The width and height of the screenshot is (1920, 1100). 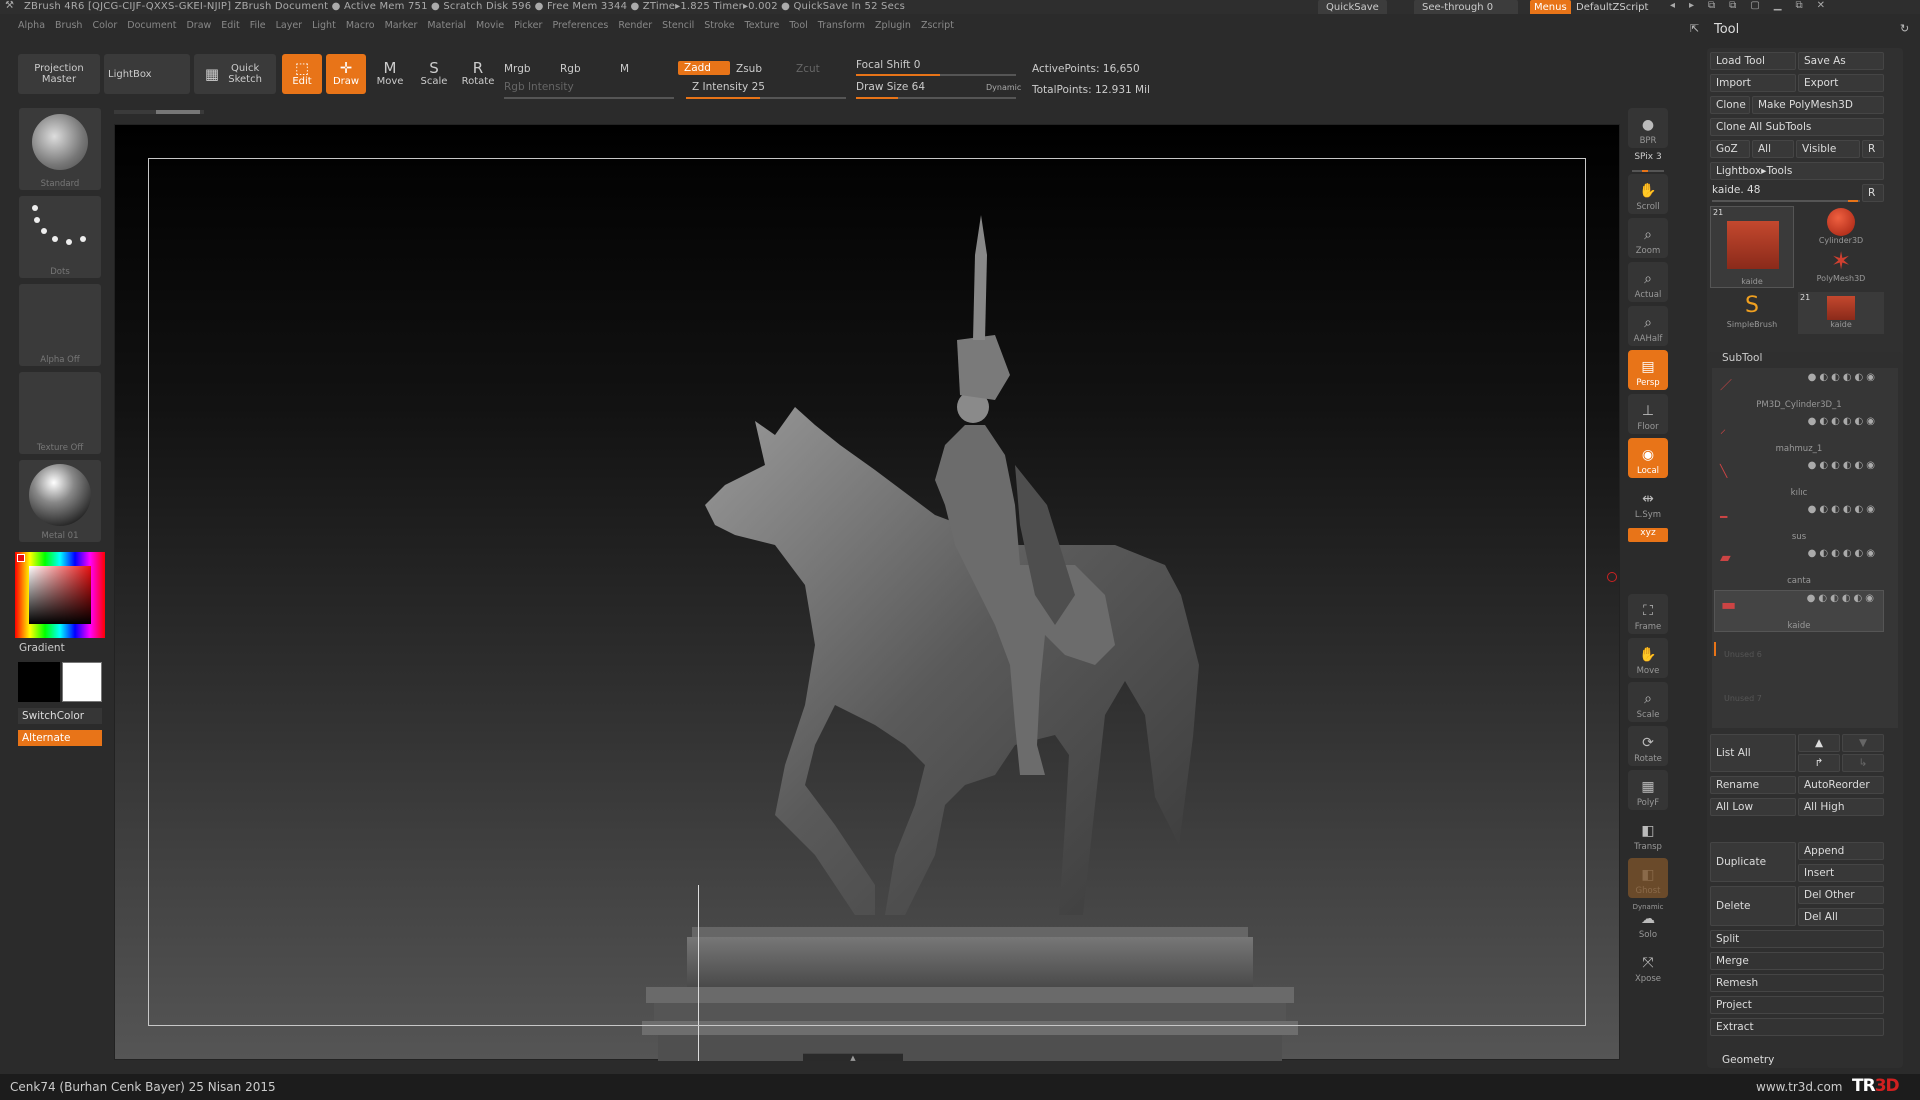 I want to click on all-high-button: All High, so click(x=1841, y=807).